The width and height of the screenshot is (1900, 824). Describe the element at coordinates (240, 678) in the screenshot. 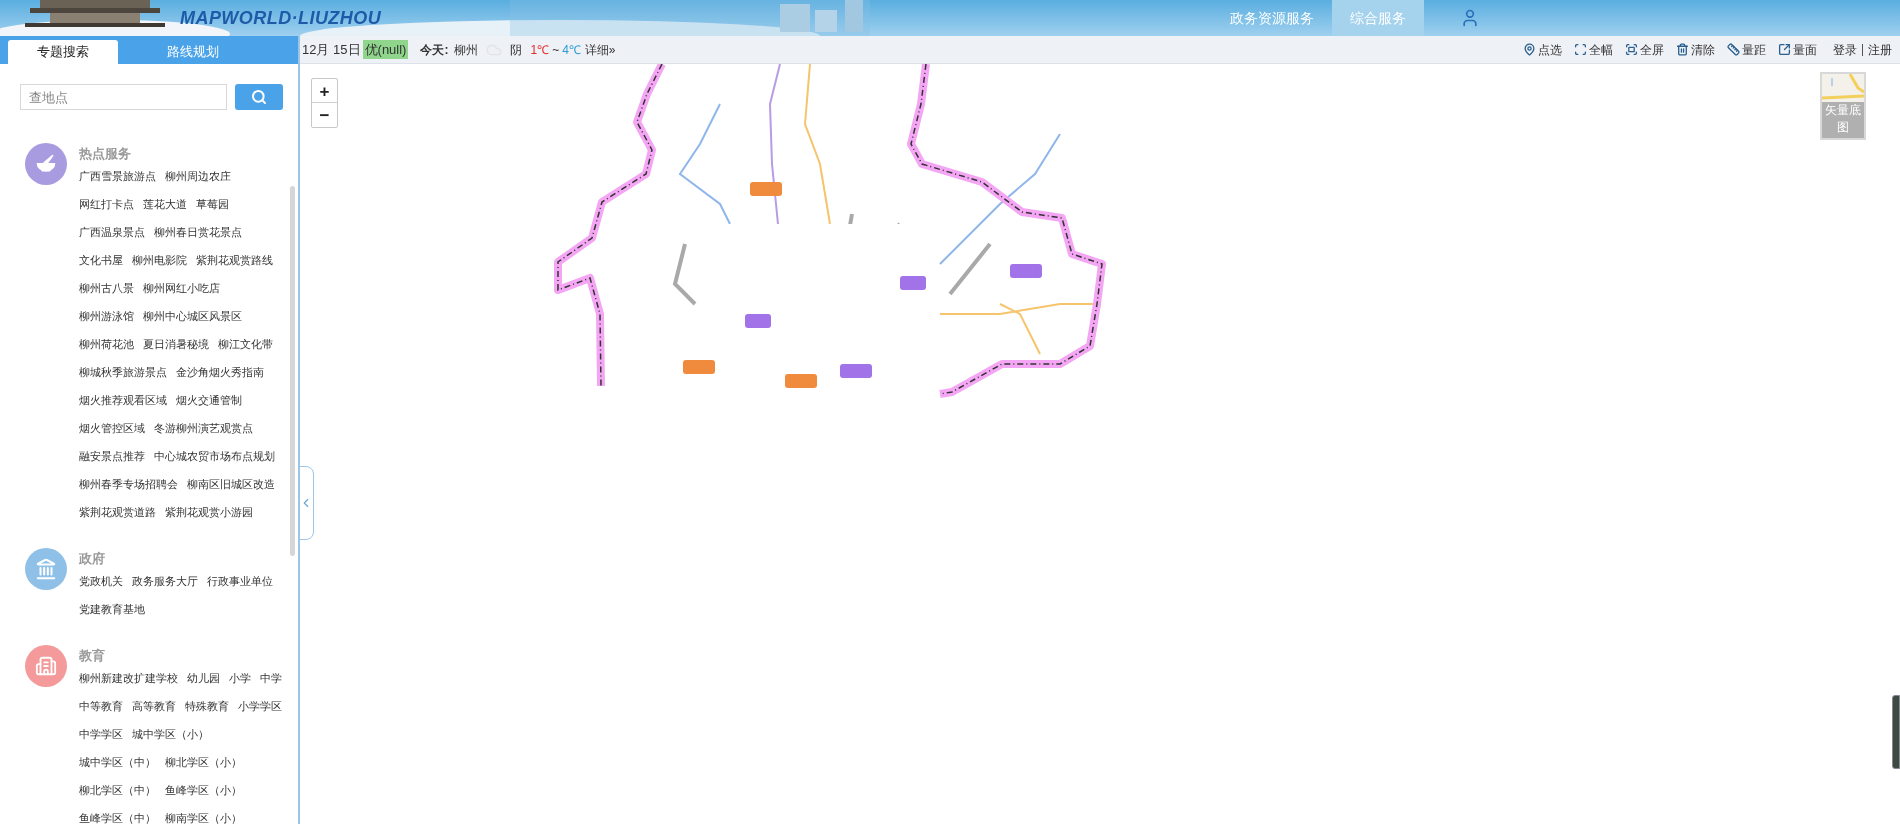

I see `topic-link: 小学` at that location.